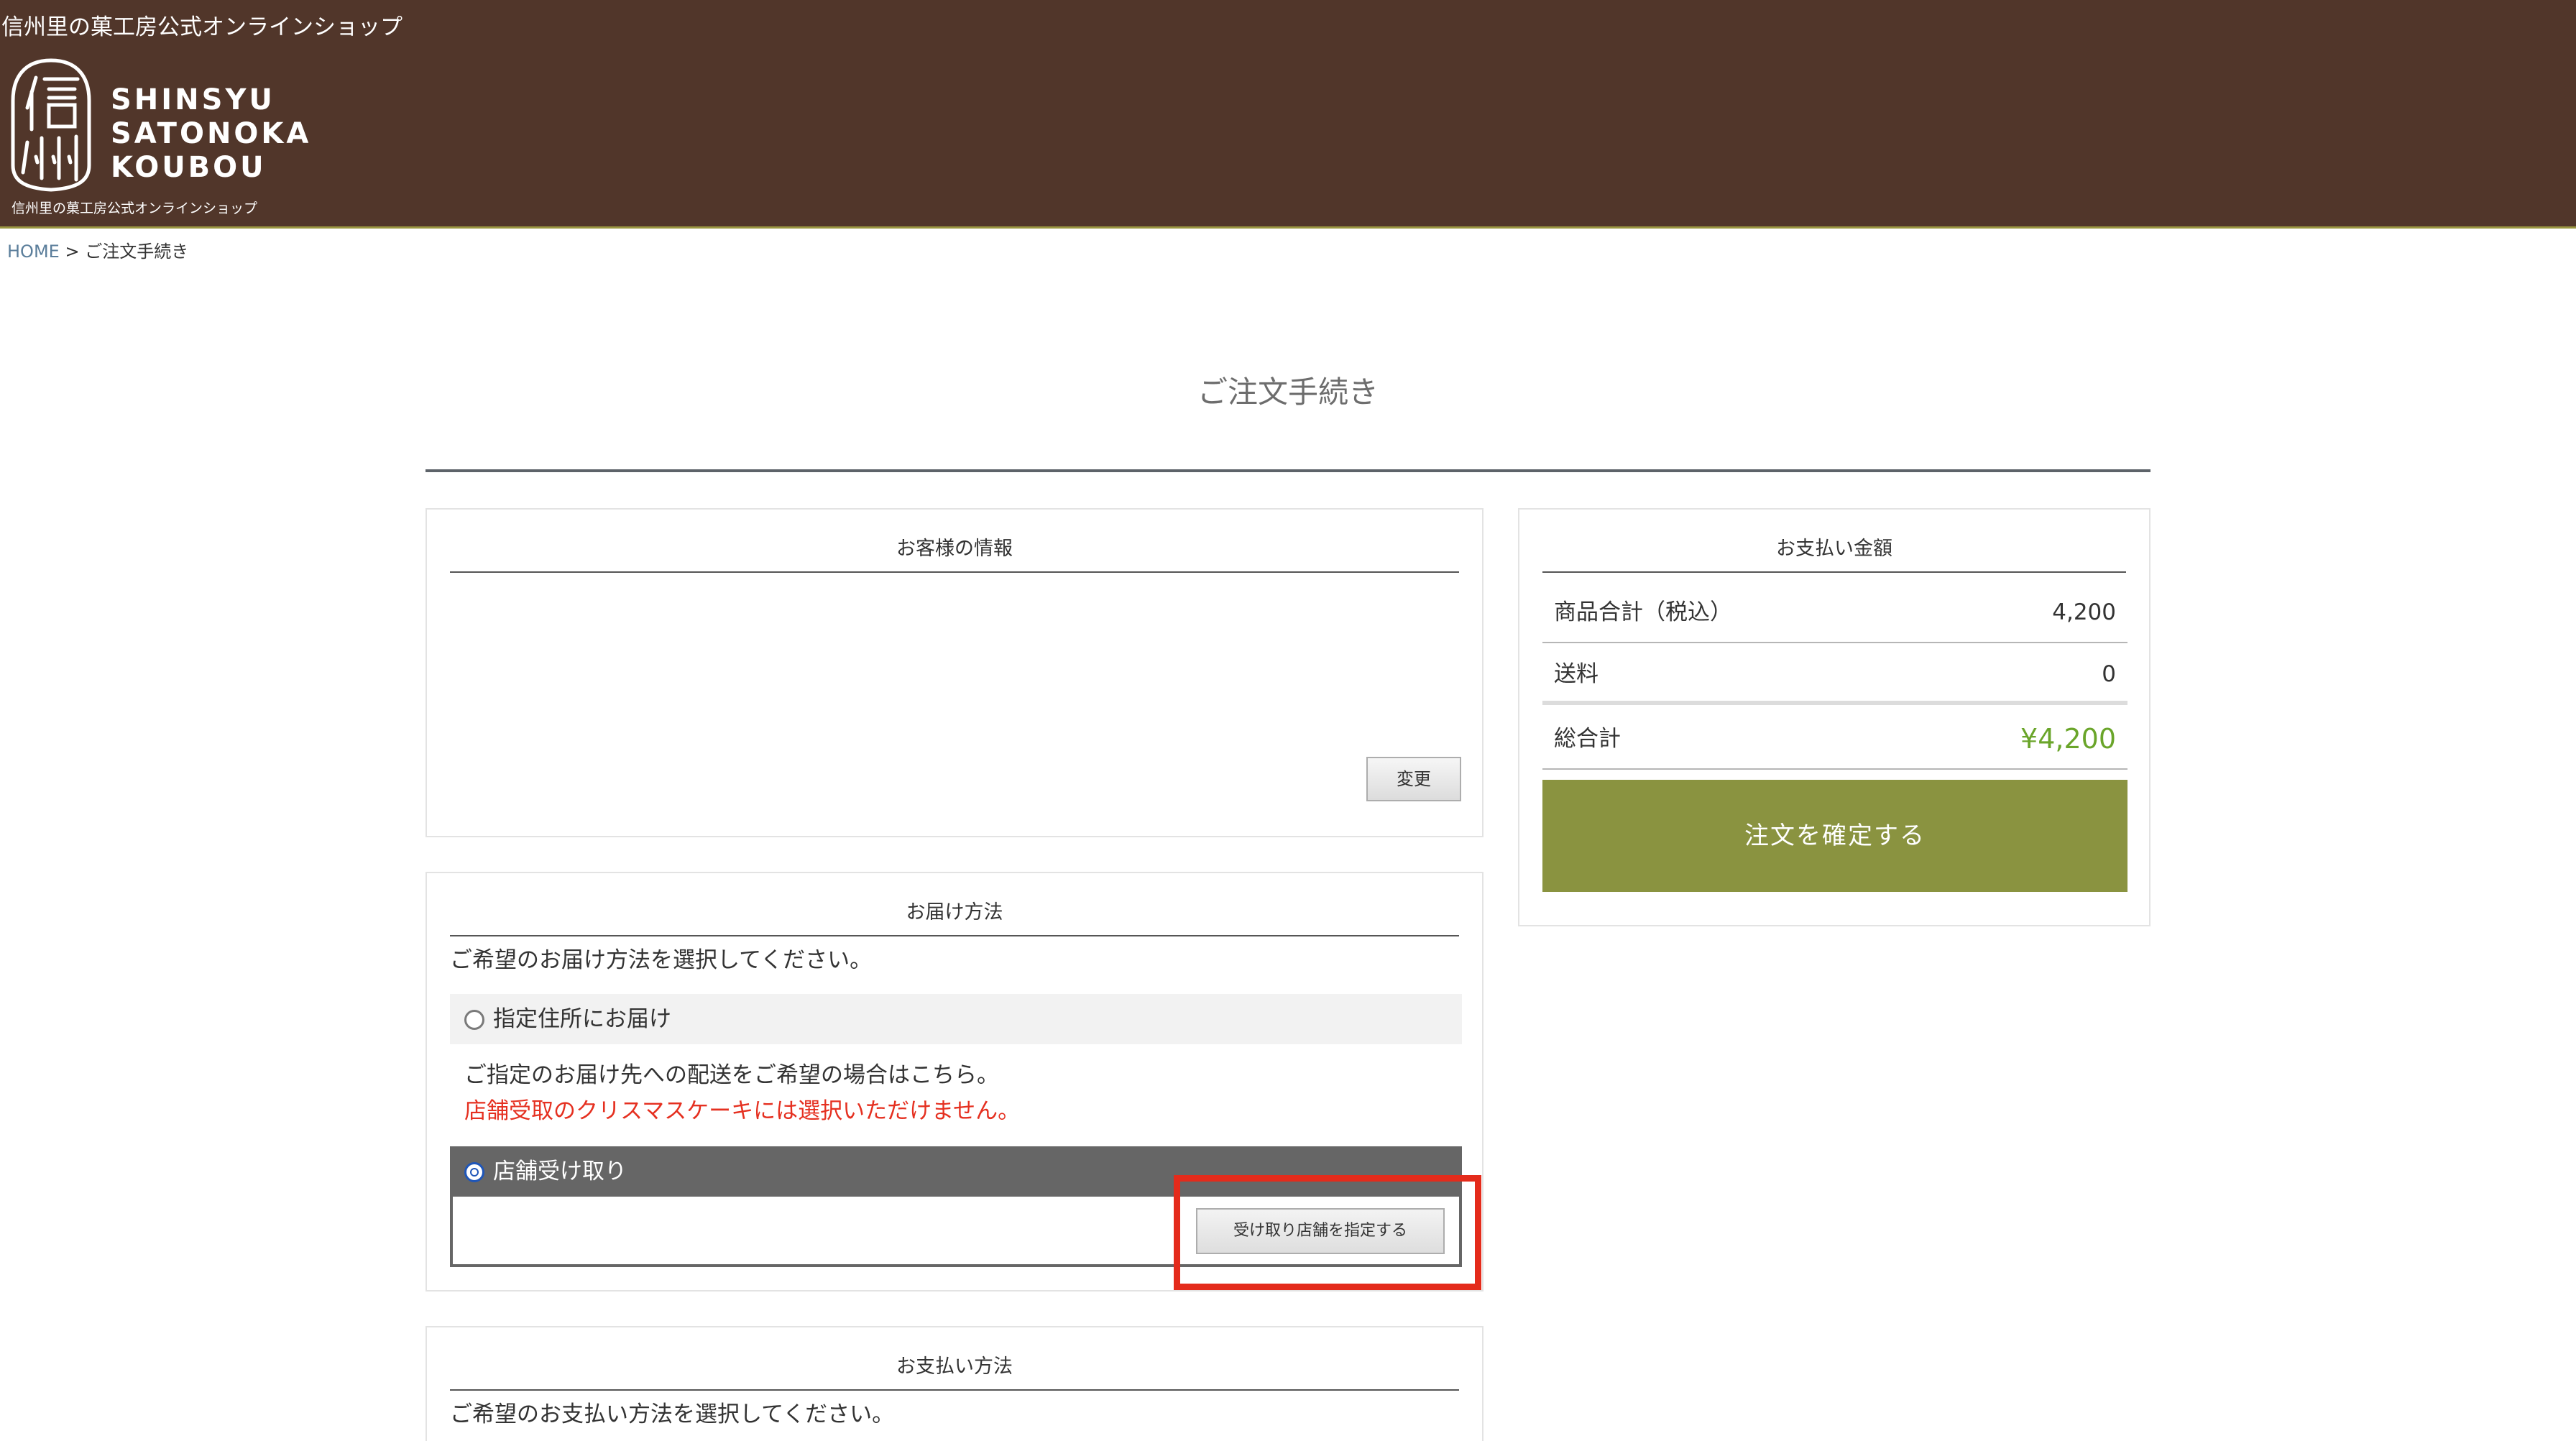 This screenshot has height=1441, width=2576. Describe the element at coordinates (1835, 674) in the screenshot. I see `shipping-row: 送料 0` at that location.